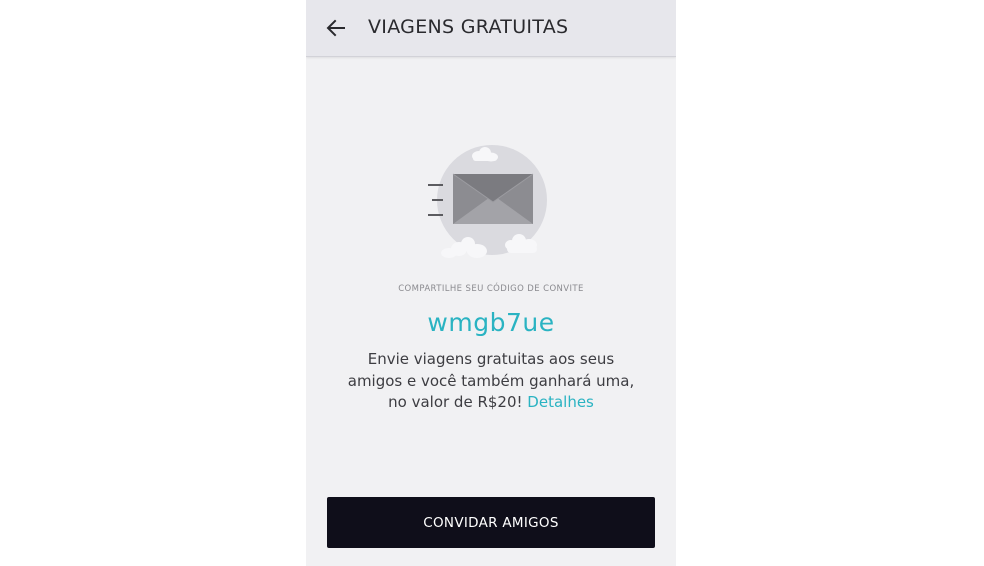  Describe the element at coordinates (491, 522) in the screenshot. I see `invite-friends-button: CONVIDAR AMIGOS` at that location.